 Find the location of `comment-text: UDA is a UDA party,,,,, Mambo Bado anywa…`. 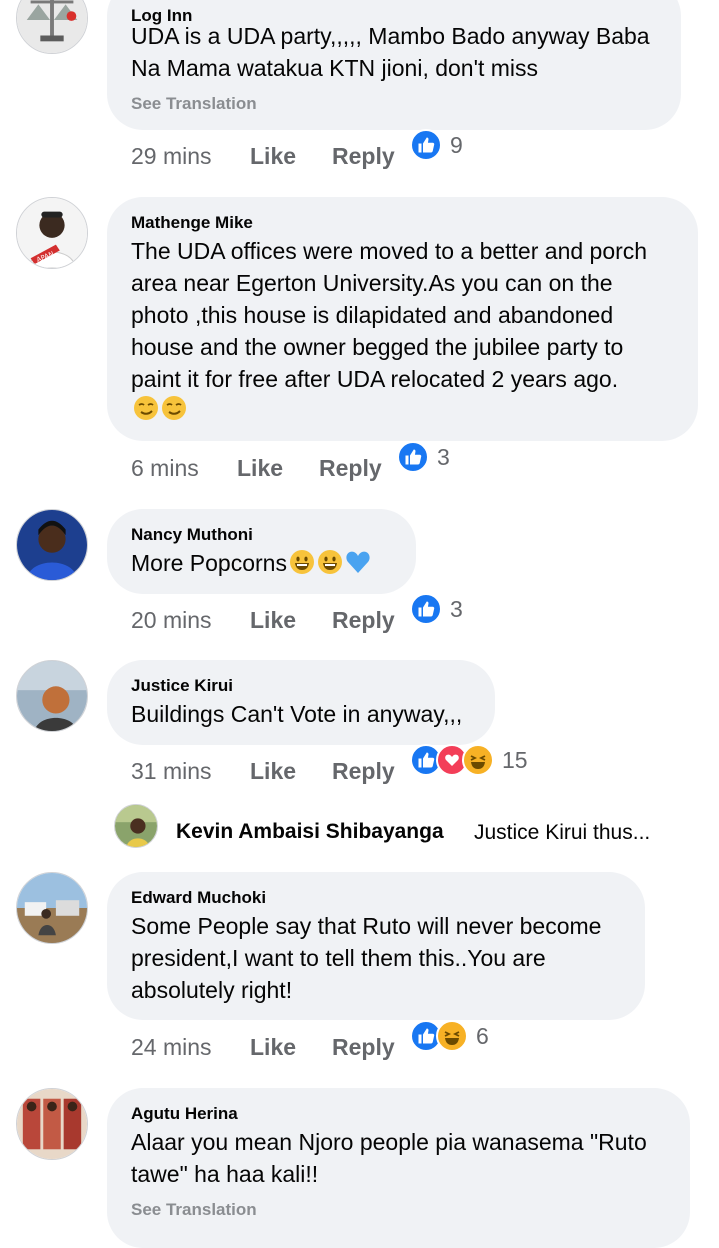

comment-text: UDA is a UDA party,,,,, Mambo Bado anywa… is located at coordinates (390, 52).